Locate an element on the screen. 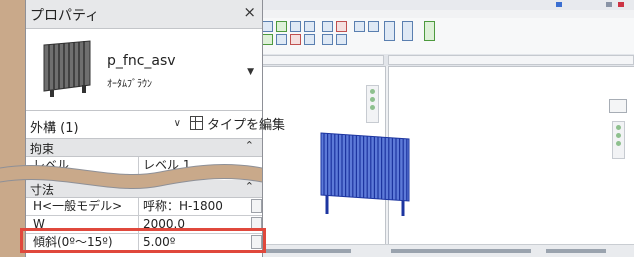  close-window-icon is located at coordinates (621, 4).